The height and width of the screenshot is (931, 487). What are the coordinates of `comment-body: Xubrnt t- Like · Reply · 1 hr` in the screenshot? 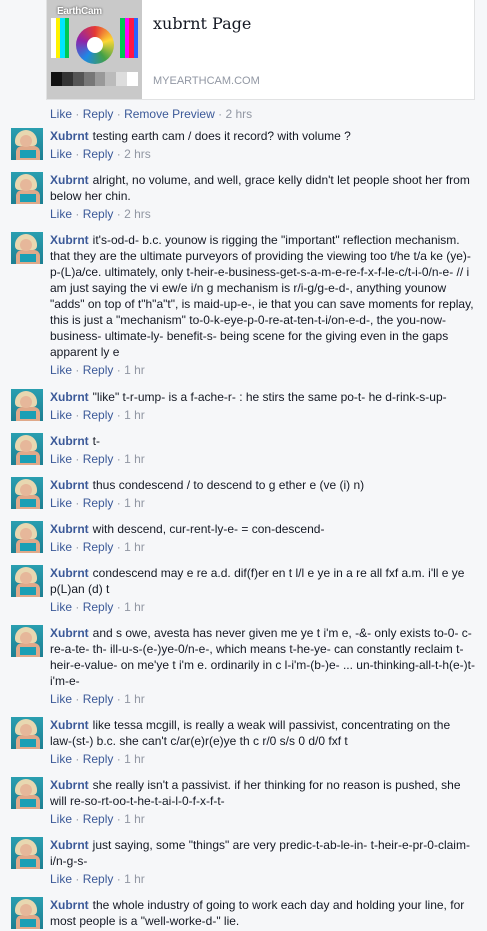 It's located at (262, 450).